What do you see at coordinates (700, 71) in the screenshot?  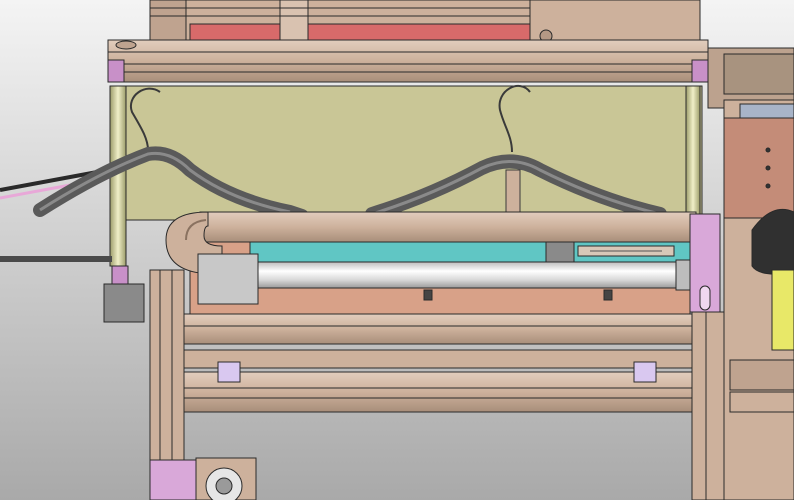 I see `right-top-bracket` at bounding box center [700, 71].